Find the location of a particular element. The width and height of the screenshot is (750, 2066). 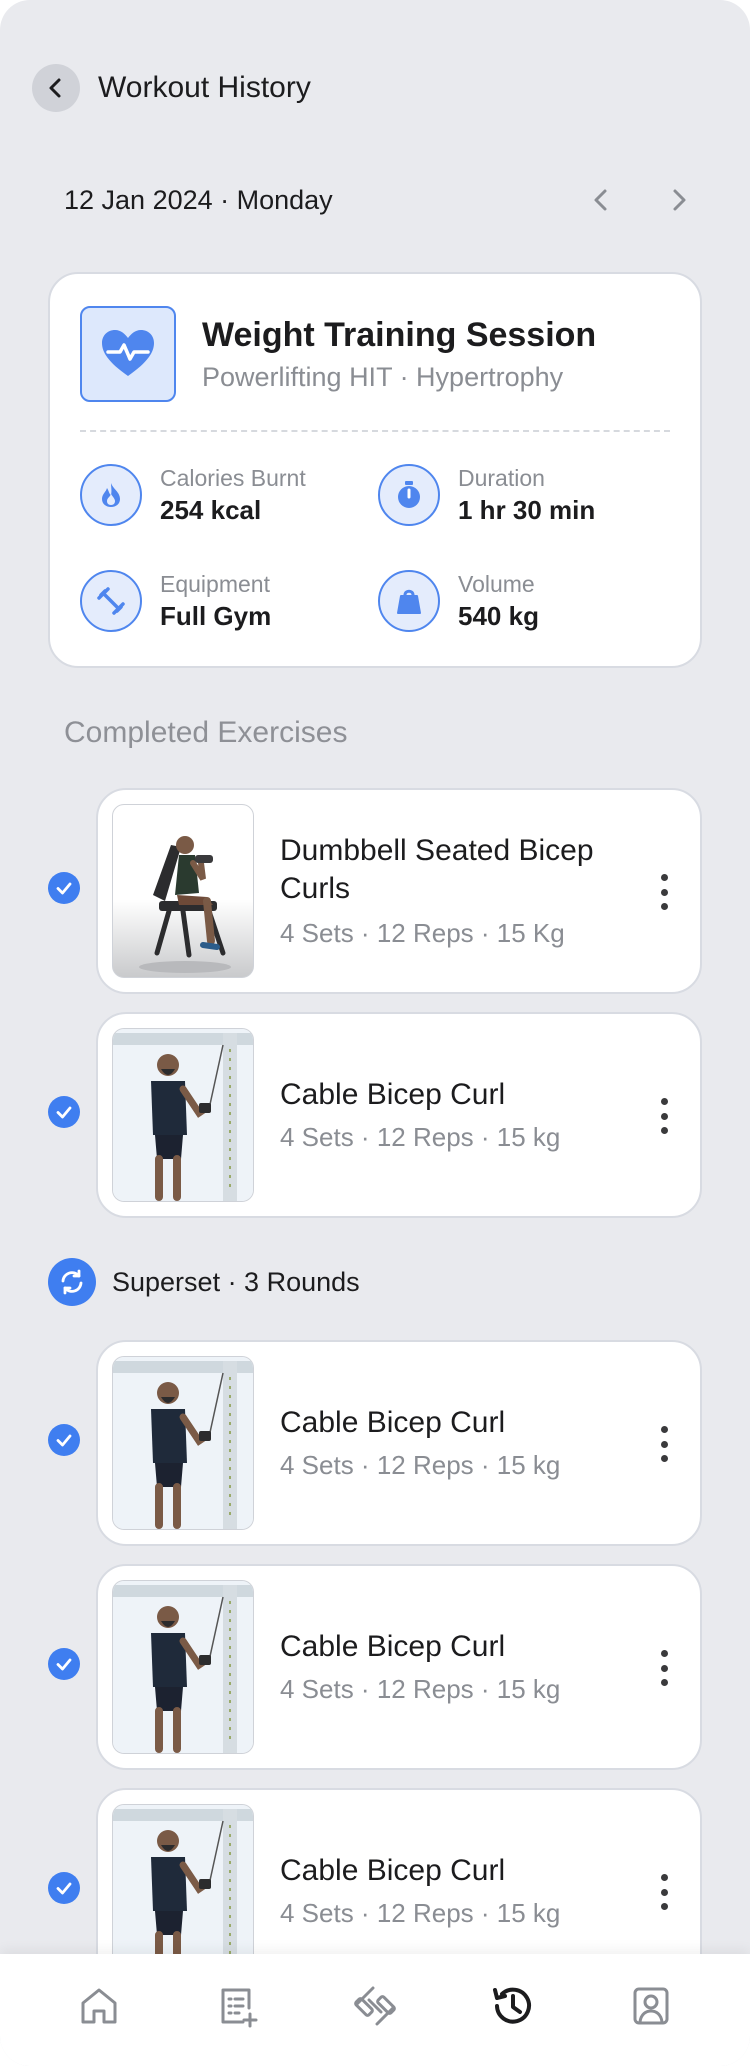

stat-duration: Duration 1 hr 30 min is located at coordinates (486, 495).